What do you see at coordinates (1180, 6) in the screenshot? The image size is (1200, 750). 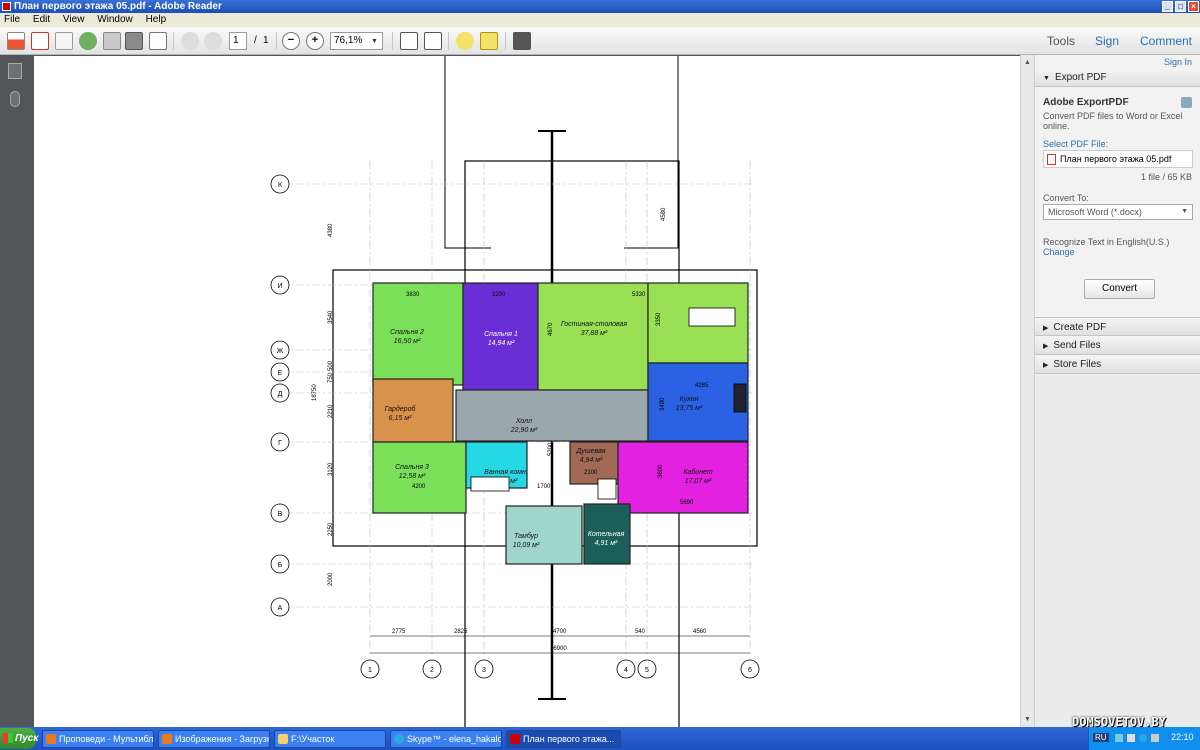 I see `maximize-button: □` at bounding box center [1180, 6].